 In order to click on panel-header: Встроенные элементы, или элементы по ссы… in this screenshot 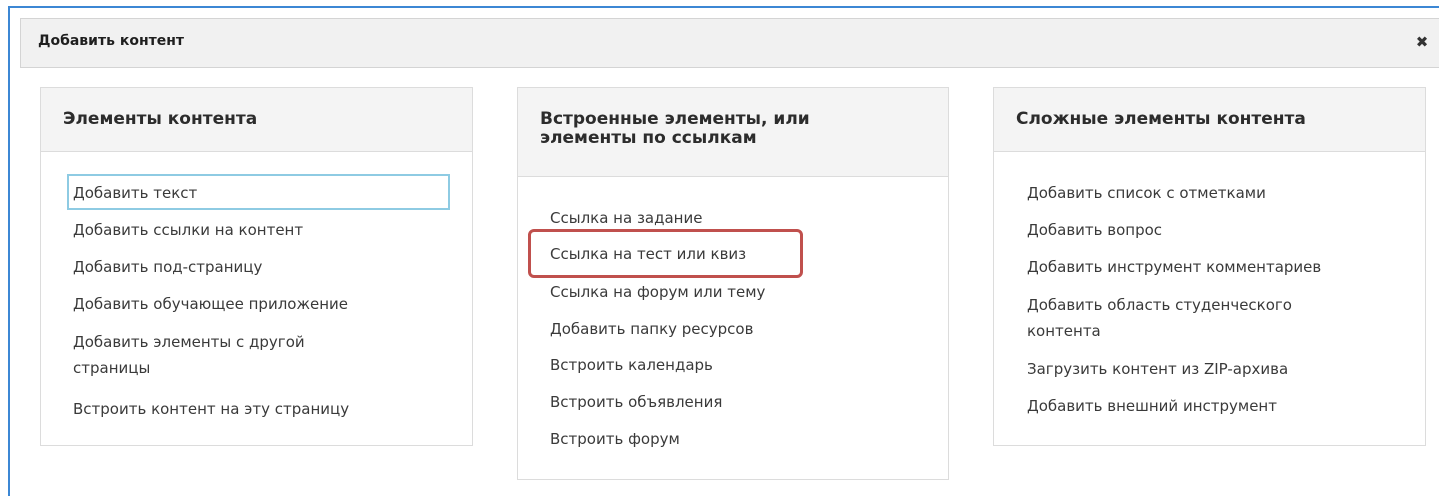, I will do `click(733, 132)`.